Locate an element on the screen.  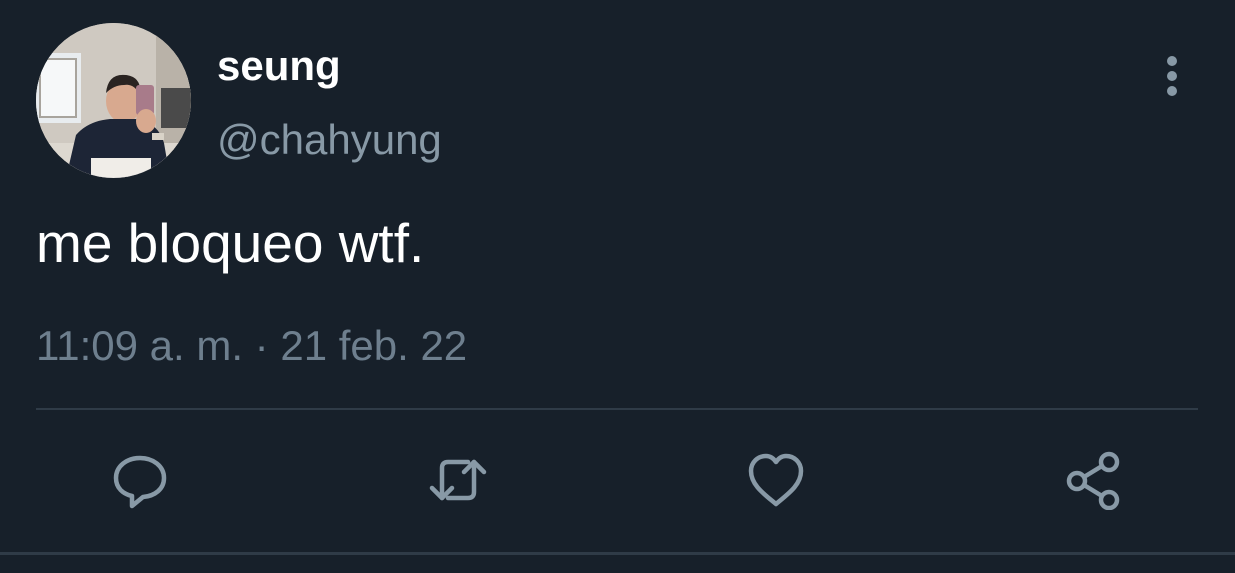
display-name: seung is located at coordinates (279, 66).